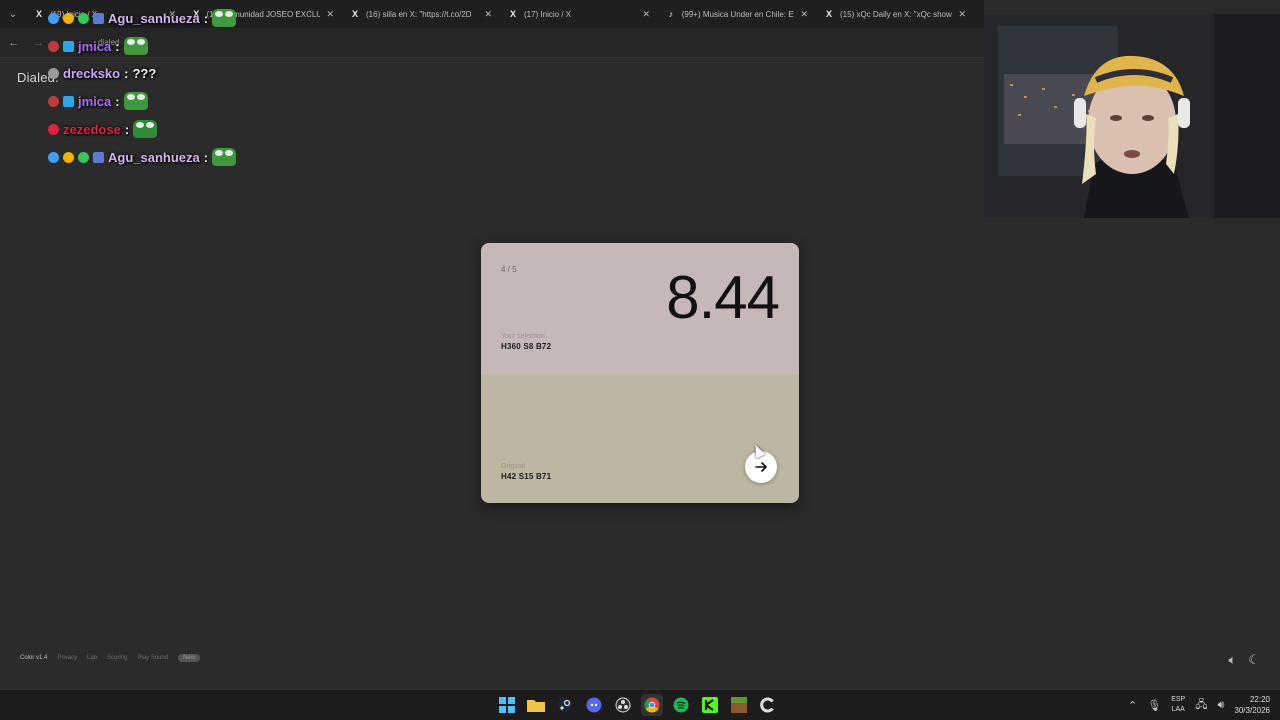  I want to click on new-badge: New, so click(189, 658).